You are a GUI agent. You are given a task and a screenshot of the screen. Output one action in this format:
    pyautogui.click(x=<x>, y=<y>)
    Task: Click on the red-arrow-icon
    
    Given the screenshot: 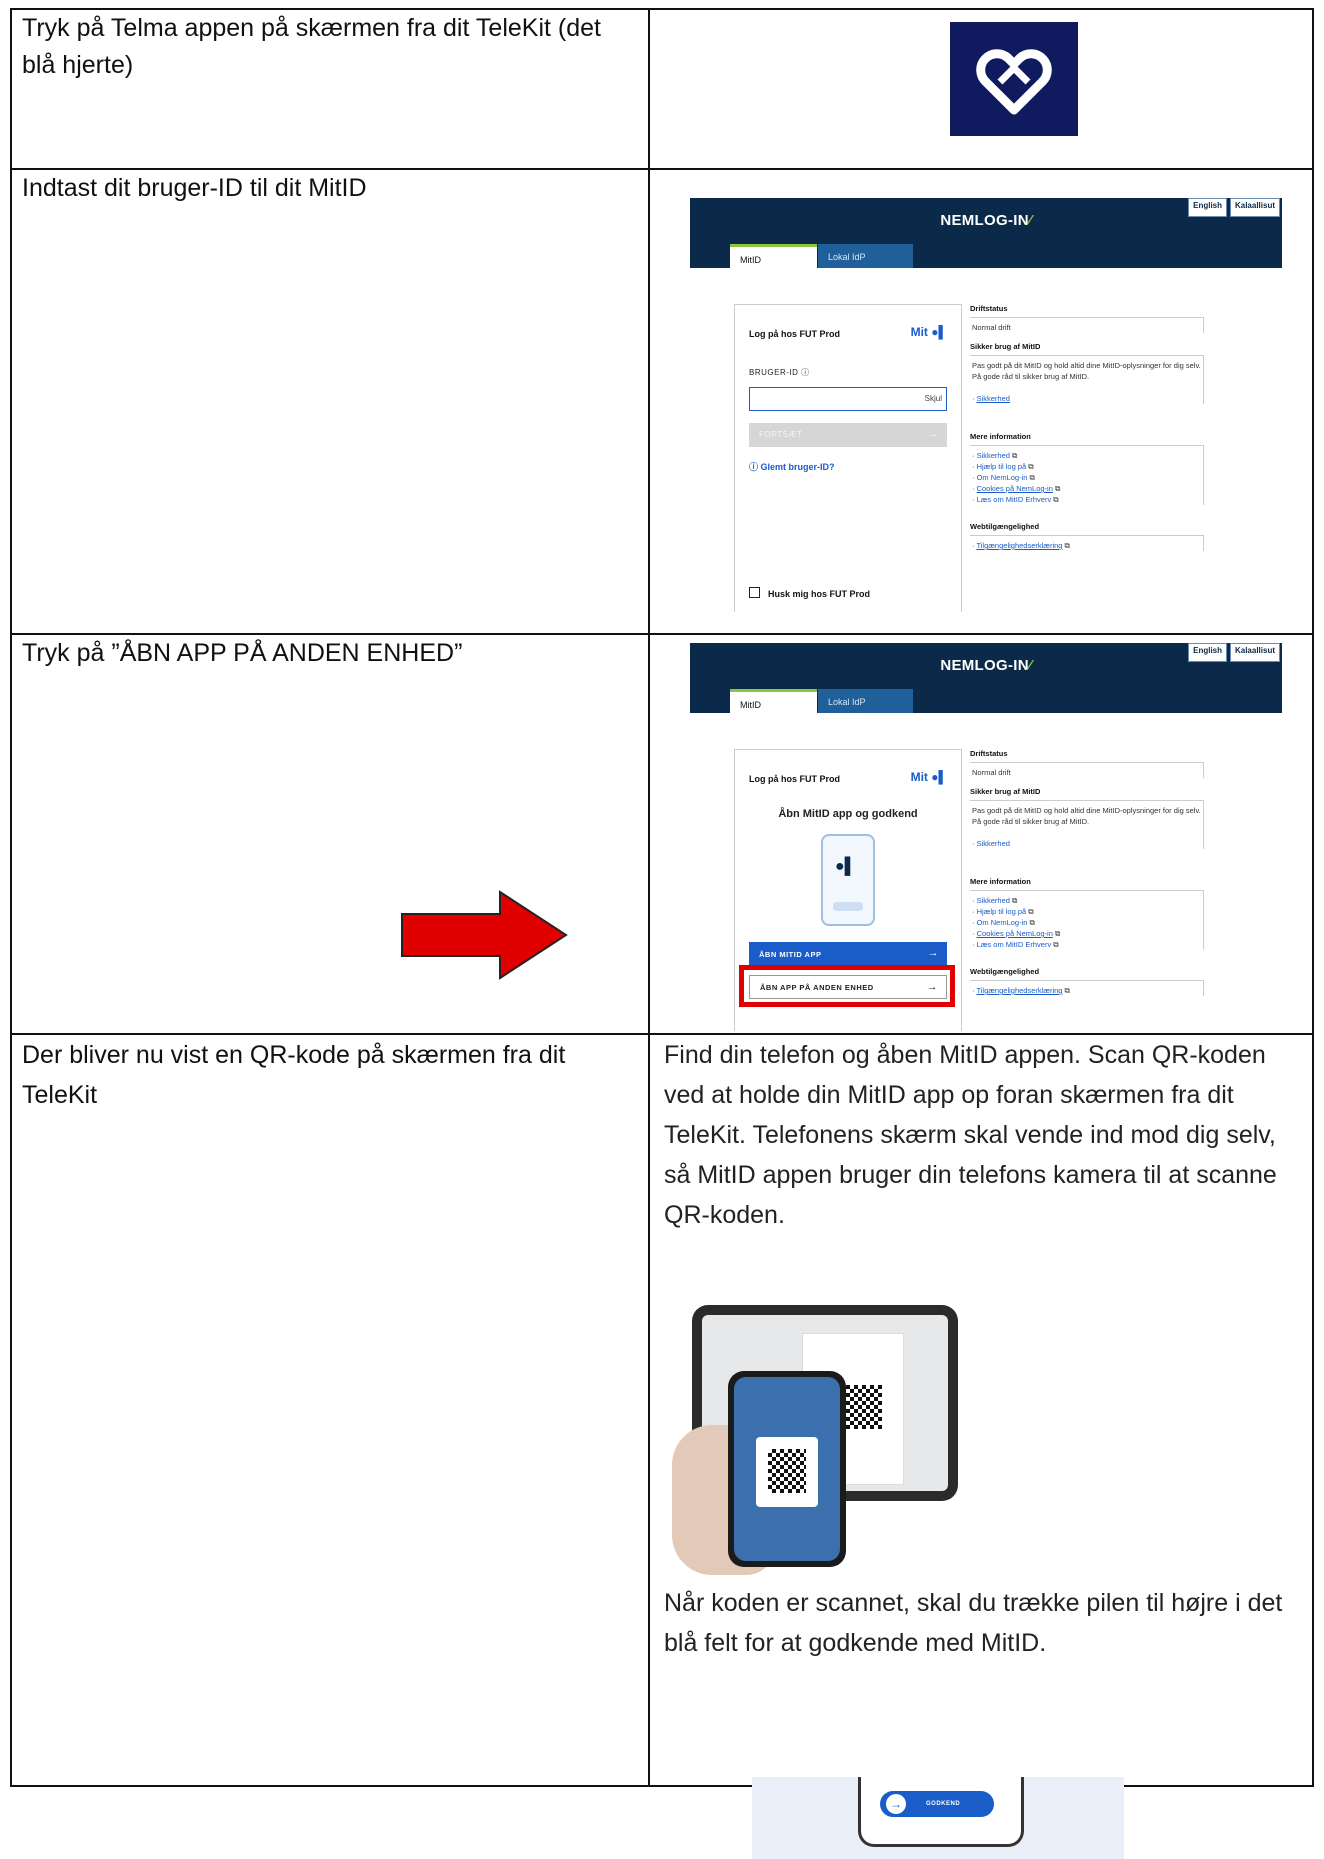 What is the action you would take?
    pyautogui.click(x=484, y=935)
    